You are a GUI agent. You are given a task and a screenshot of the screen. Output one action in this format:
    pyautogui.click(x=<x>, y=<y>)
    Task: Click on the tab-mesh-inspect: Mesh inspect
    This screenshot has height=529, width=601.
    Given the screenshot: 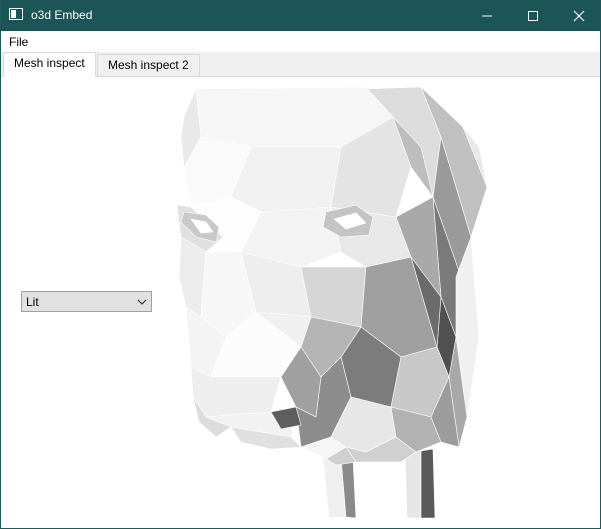 What is the action you would take?
    pyautogui.click(x=49, y=64)
    